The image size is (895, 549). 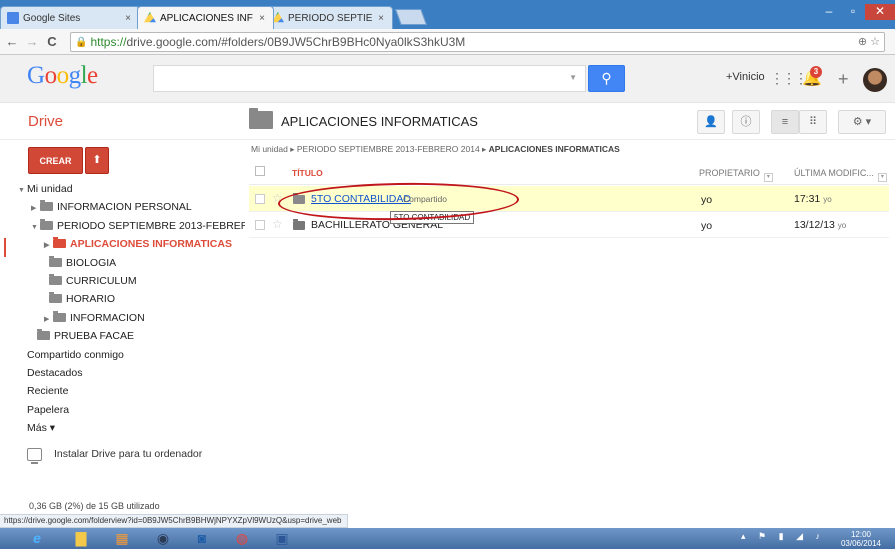 What do you see at coordinates (122, 189) in the screenshot?
I see `sidebar-item: ▼ Mi unidad` at bounding box center [122, 189].